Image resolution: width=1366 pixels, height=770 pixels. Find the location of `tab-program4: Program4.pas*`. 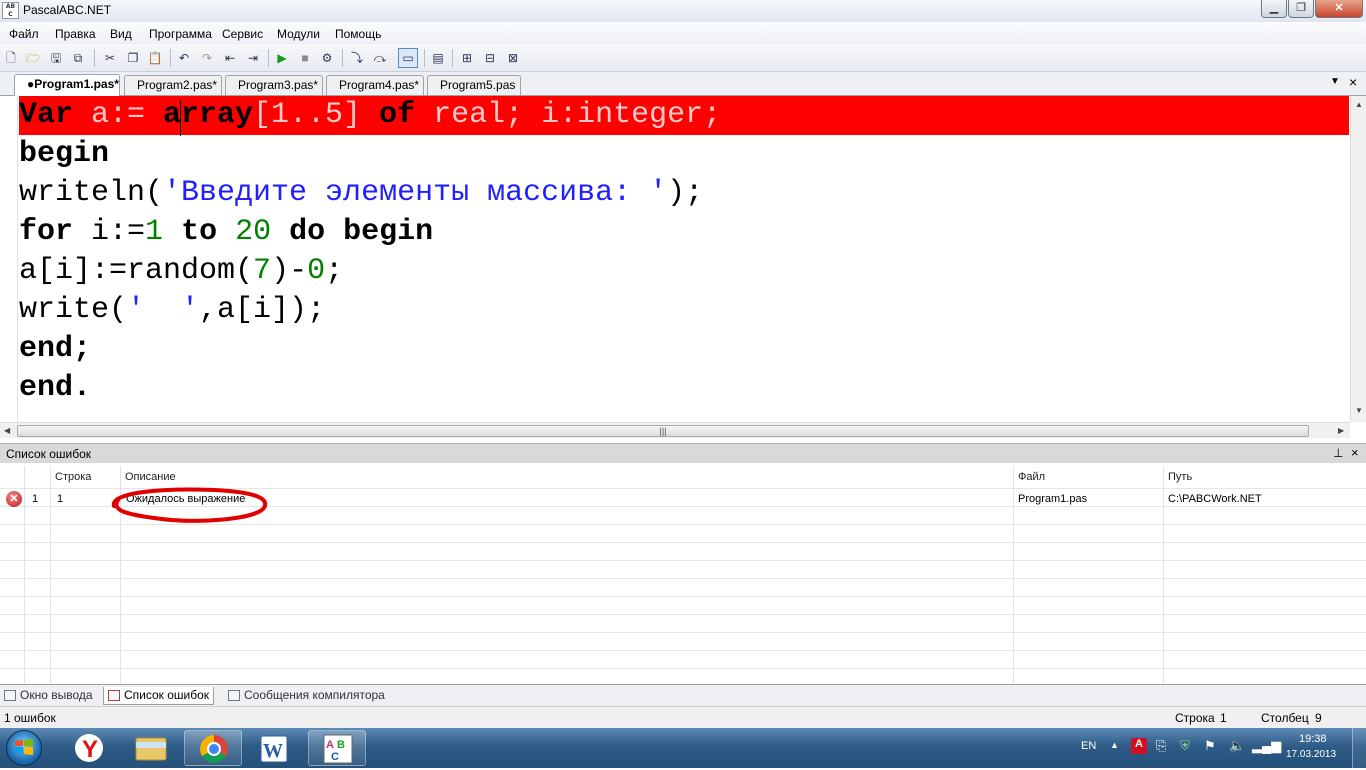

tab-program4: Program4.pas* is located at coordinates (375, 85).